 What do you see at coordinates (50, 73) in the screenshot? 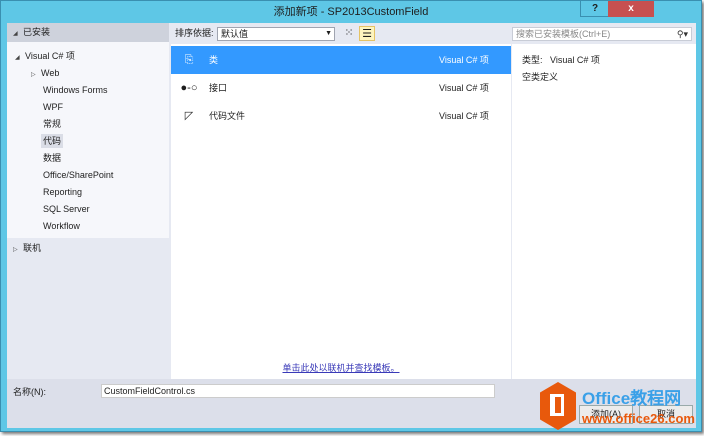
I see `tree-label: Web` at bounding box center [50, 73].